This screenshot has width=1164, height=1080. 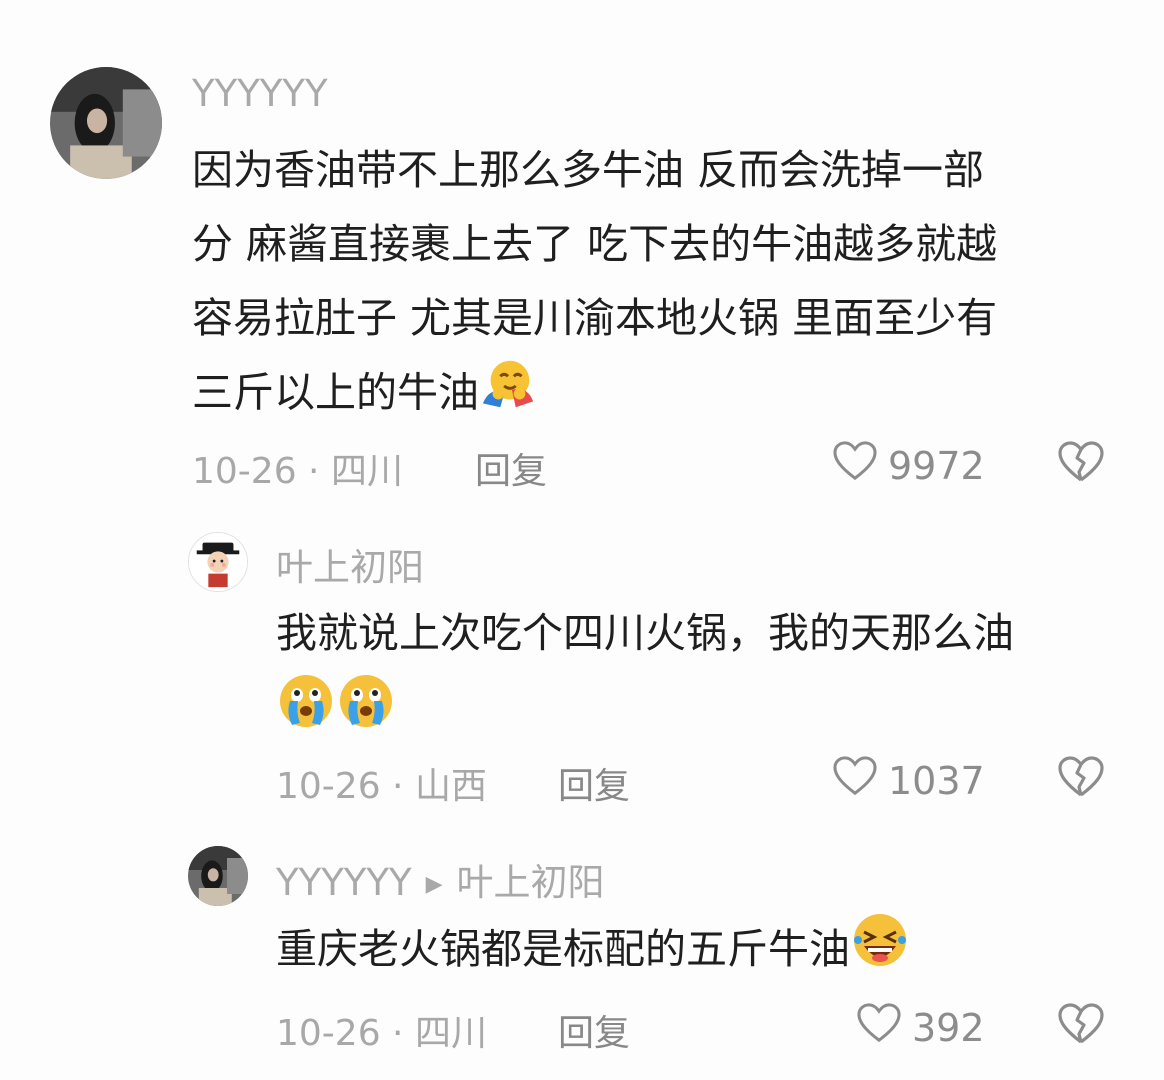 I want to click on comment-text: 我就说上次吃个四川火锅，我的天那么油, so click(x=706, y=671).